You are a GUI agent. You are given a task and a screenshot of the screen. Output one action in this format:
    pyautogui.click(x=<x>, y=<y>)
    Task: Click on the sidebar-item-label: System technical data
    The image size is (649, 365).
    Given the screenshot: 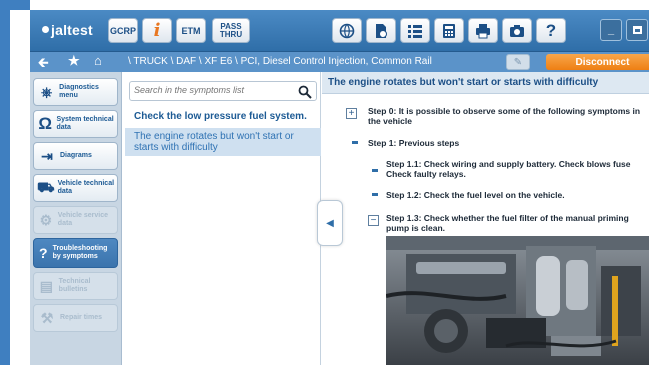 What is the action you would take?
    pyautogui.click(x=85, y=123)
    